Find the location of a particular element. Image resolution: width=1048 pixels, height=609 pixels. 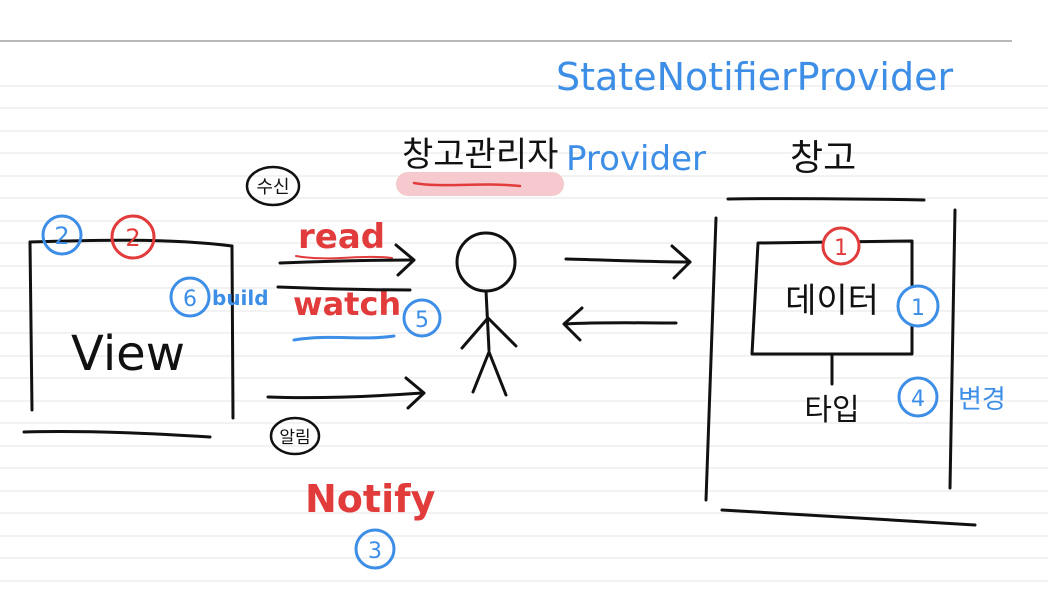

data-number-red: 1 is located at coordinates (841, 246).